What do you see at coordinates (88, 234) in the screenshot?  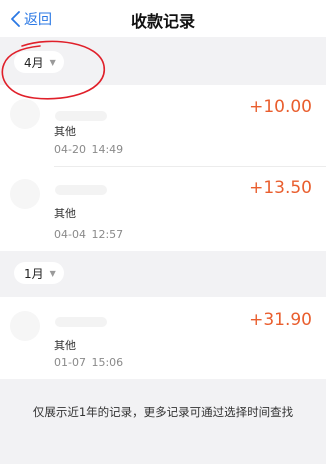 I see `record-time: 04-04 12:57` at bounding box center [88, 234].